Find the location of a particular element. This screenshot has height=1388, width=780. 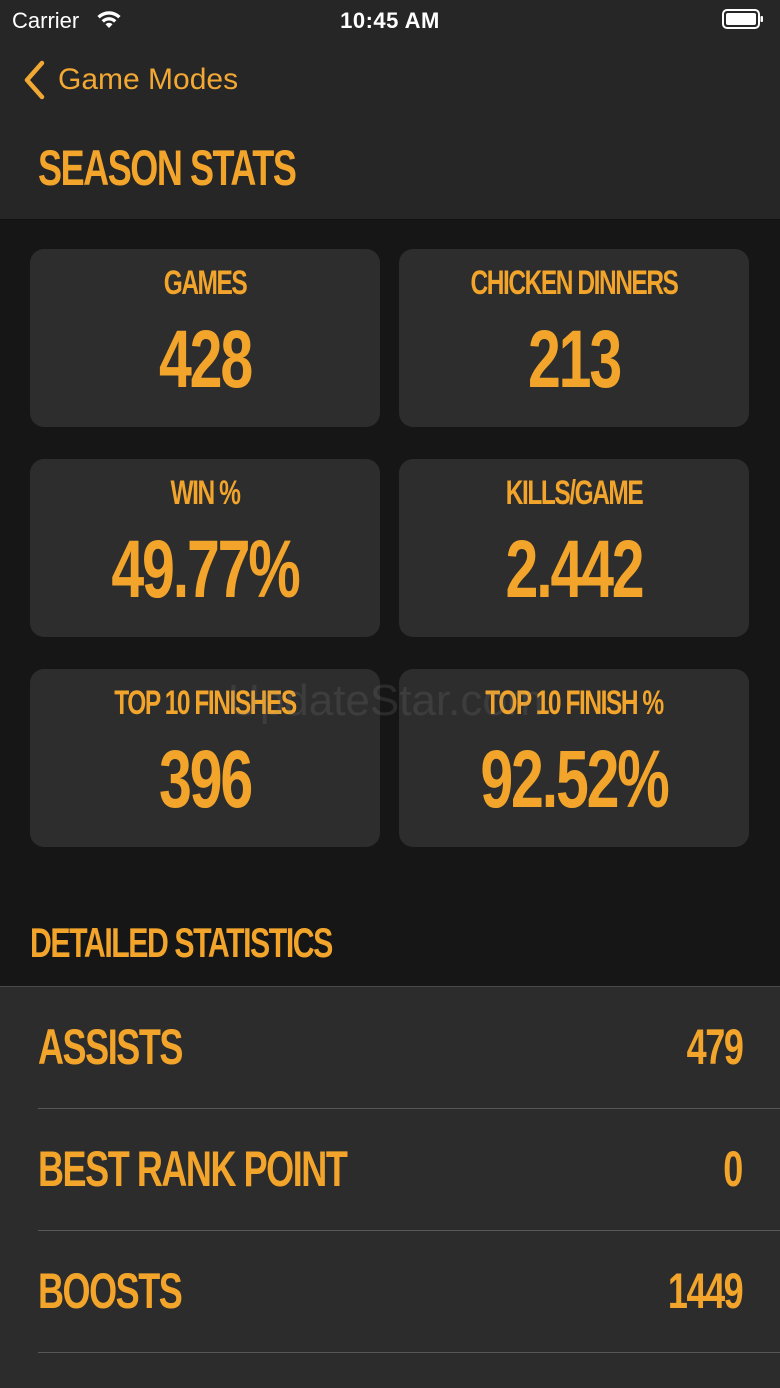

stat-value: 213 is located at coordinates (574, 359).